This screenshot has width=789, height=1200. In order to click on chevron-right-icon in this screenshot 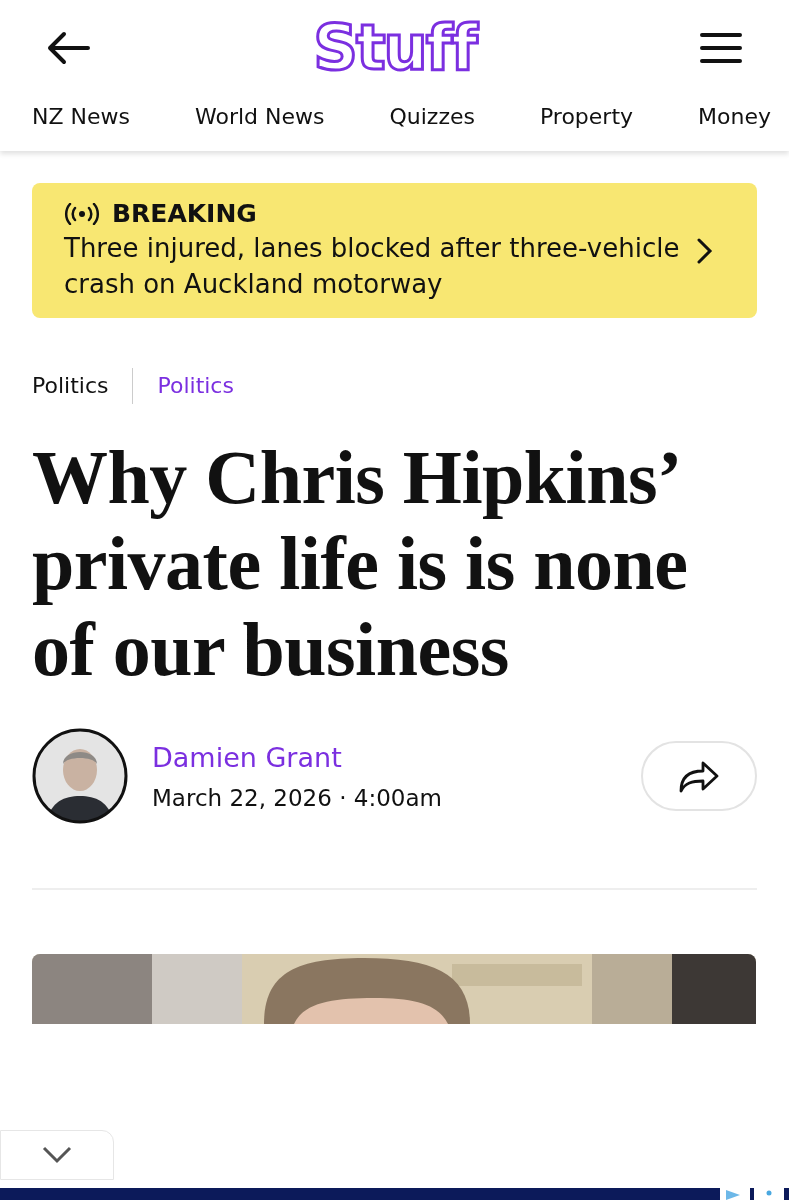, I will do `click(705, 250)`.